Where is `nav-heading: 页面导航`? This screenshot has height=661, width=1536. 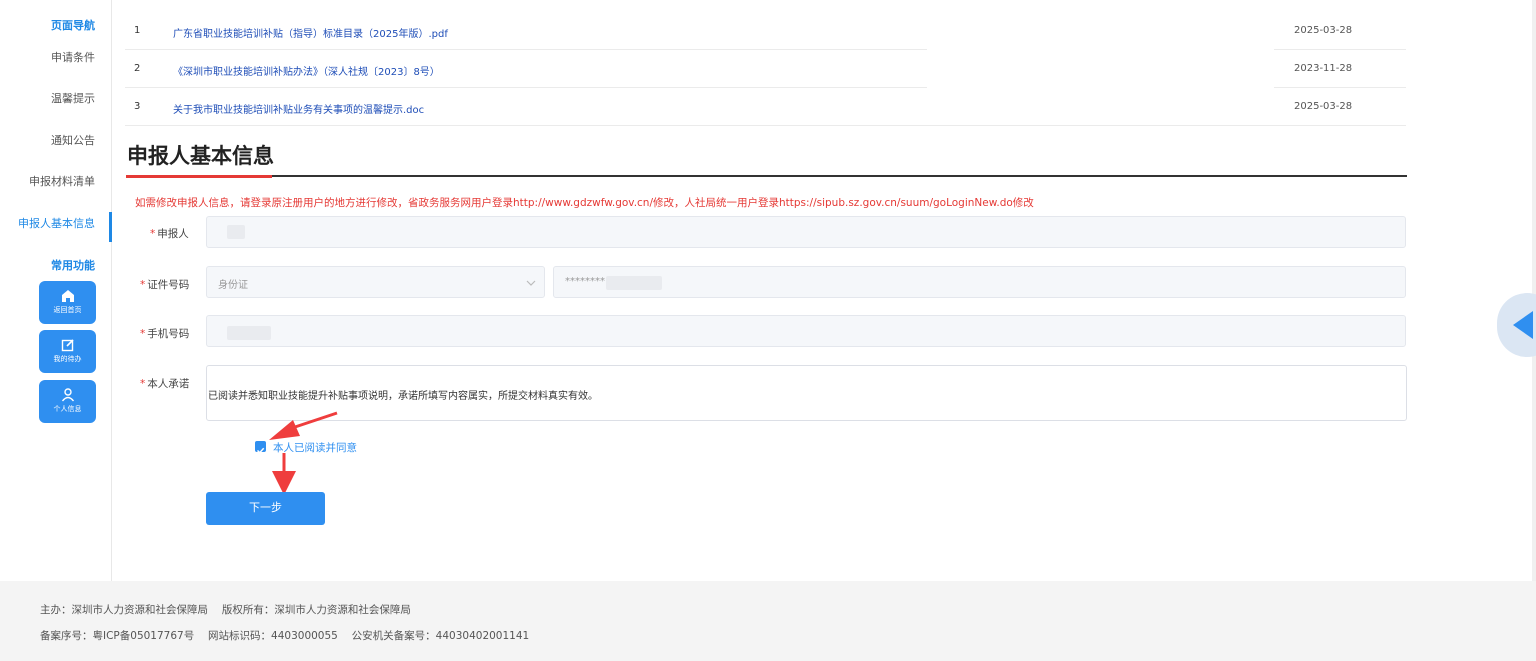 nav-heading: 页面导航 is located at coordinates (73, 25).